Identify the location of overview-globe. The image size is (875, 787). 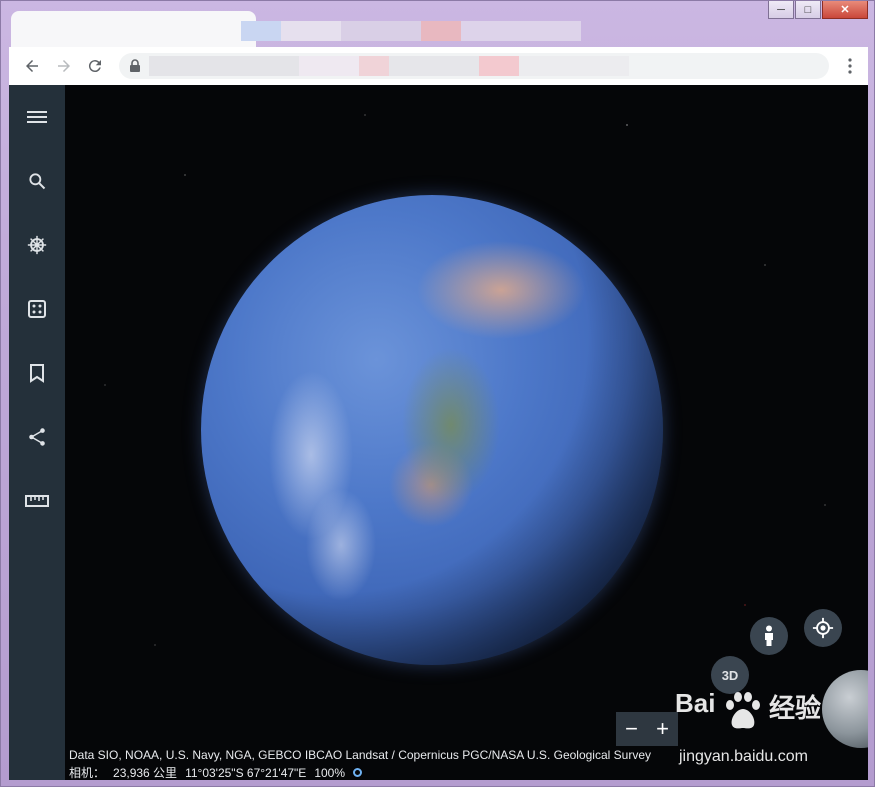
(845, 709).